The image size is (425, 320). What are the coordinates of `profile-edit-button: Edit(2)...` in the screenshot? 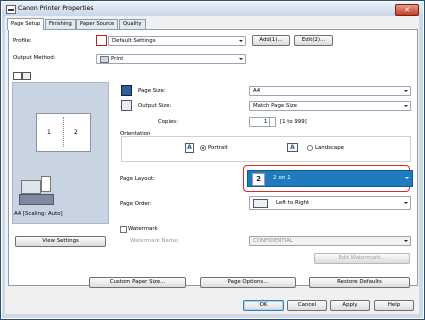 It's located at (313, 40).